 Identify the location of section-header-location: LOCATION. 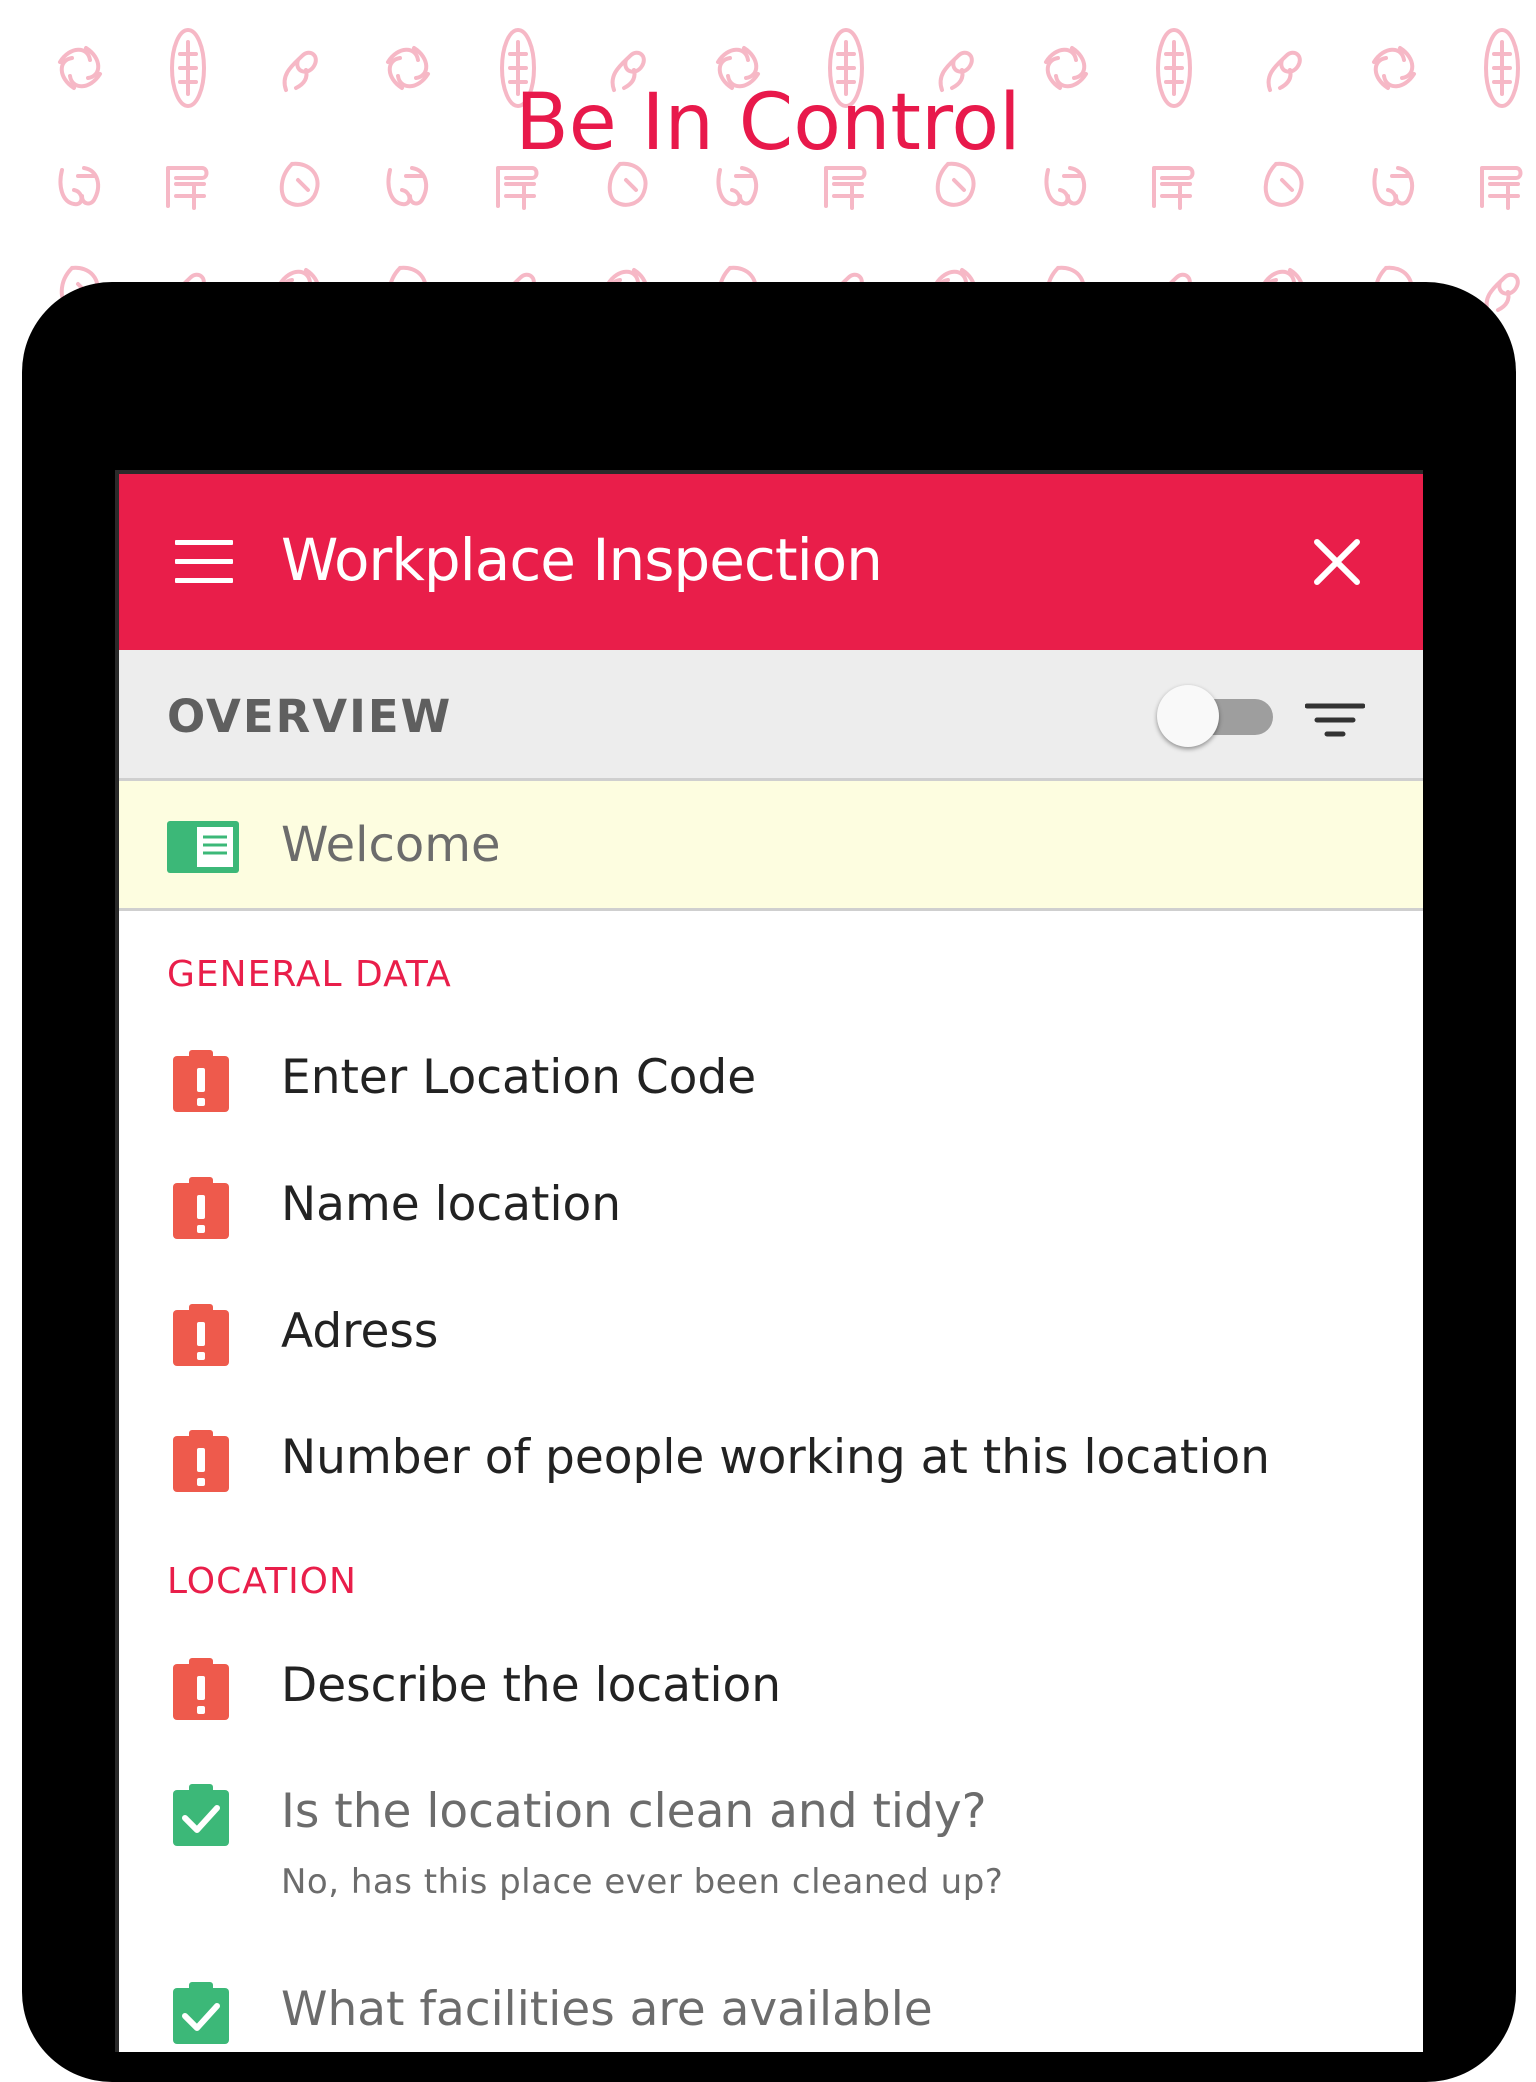
(262, 1581).